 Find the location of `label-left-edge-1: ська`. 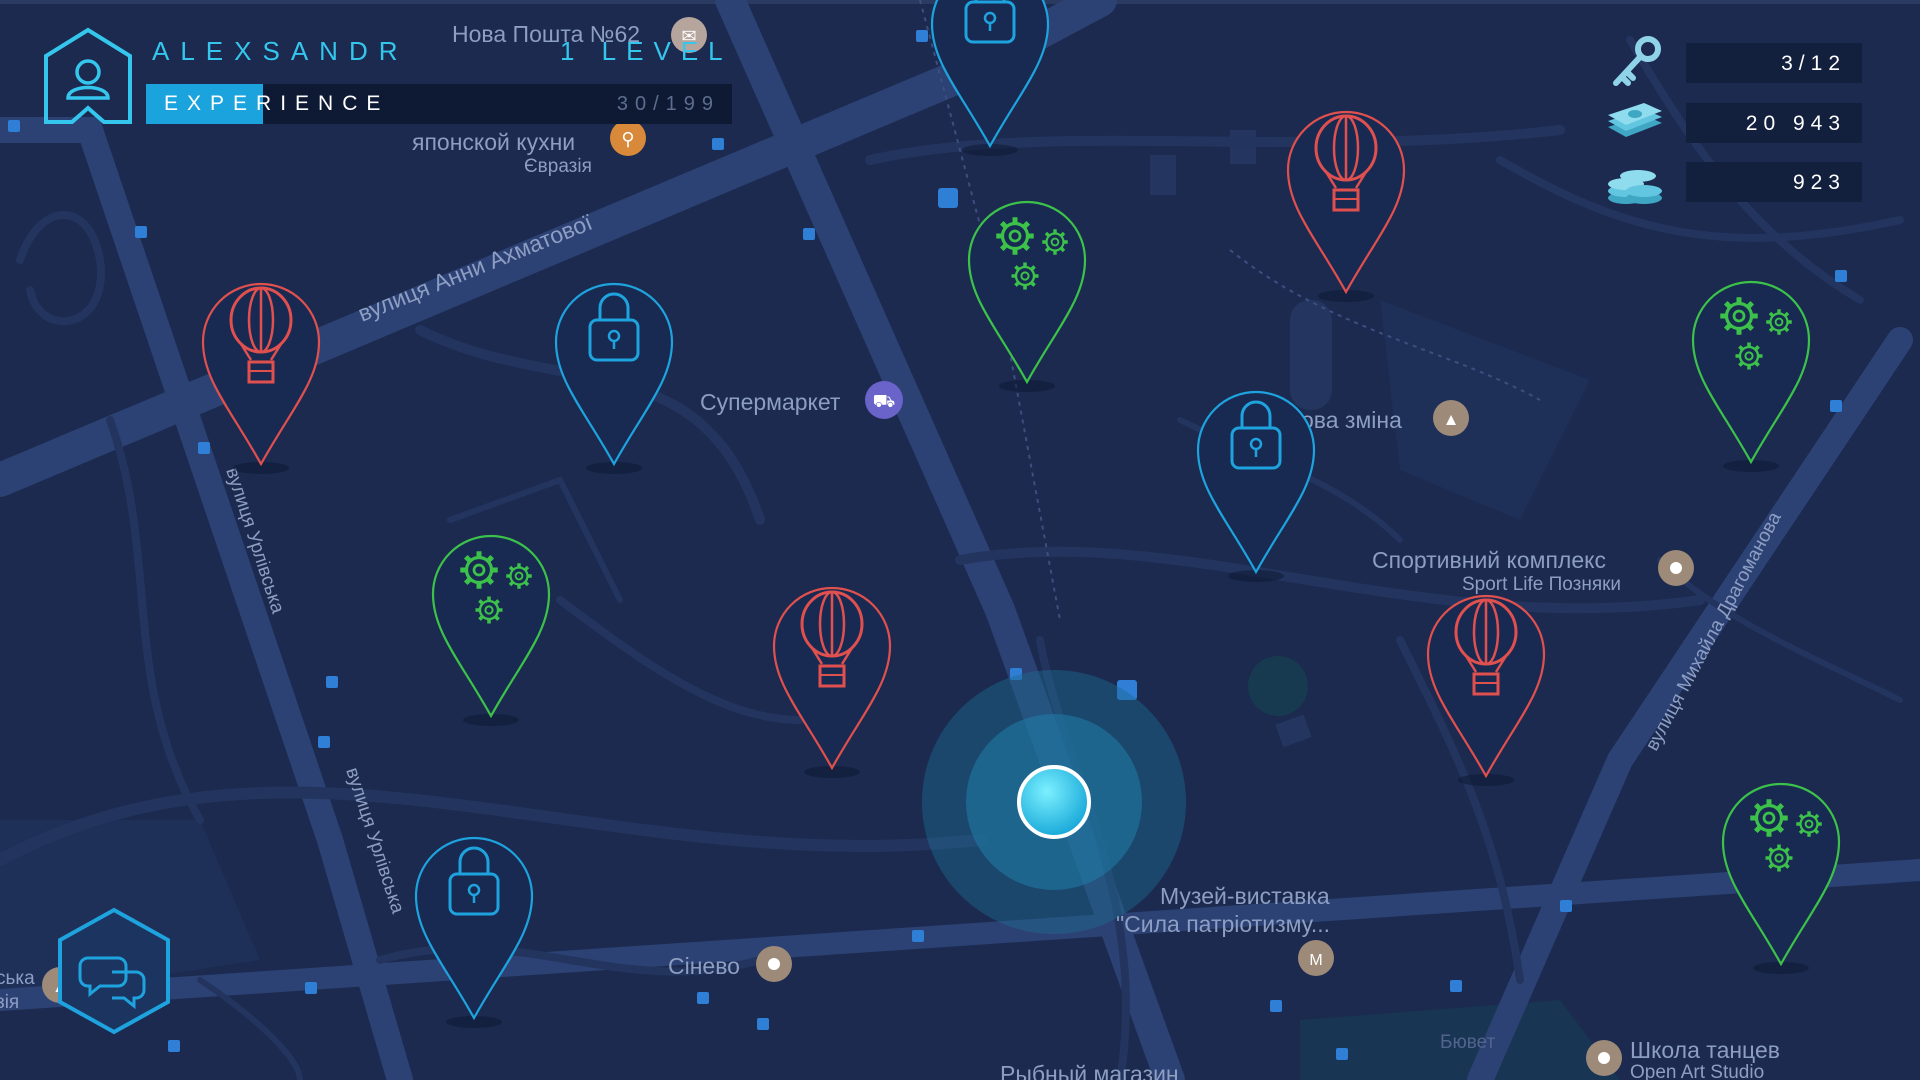

label-left-edge-1: ська is located at coordinates (17, 978).